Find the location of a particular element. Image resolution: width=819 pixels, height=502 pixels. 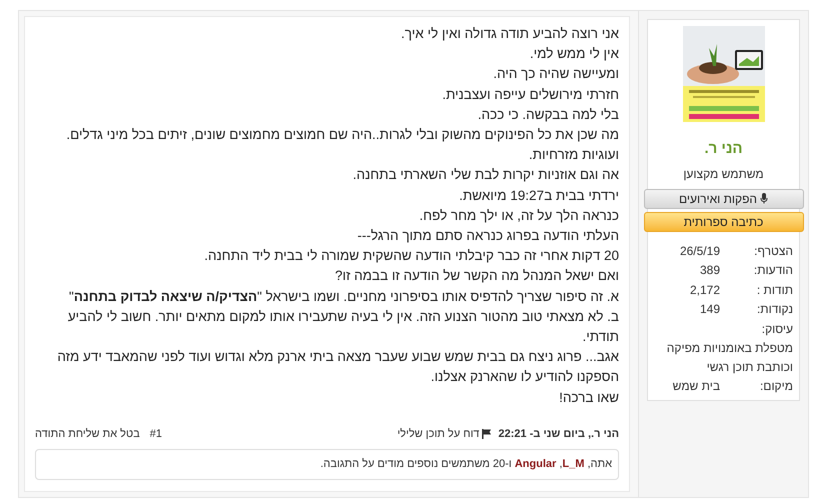

flag-icon is located at coordinates (487, 434).